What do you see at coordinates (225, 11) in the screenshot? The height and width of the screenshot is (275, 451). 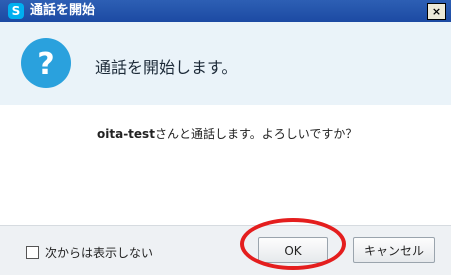 I see `title-bar: S 通話を開始 ×` at bounding box center [225, 11].